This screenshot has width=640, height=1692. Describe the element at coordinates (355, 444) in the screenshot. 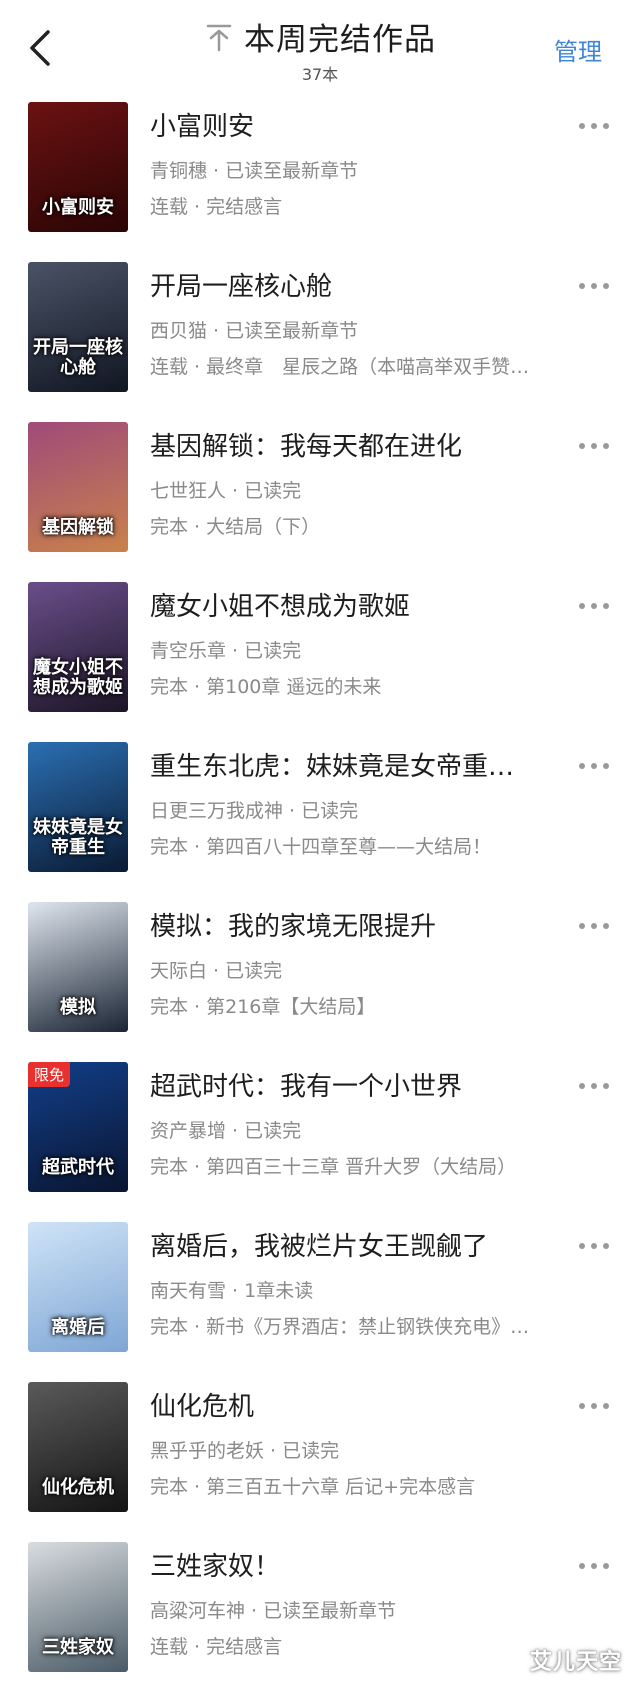

I see `book-title: 基因解锁：我每天都在进化` at that location.